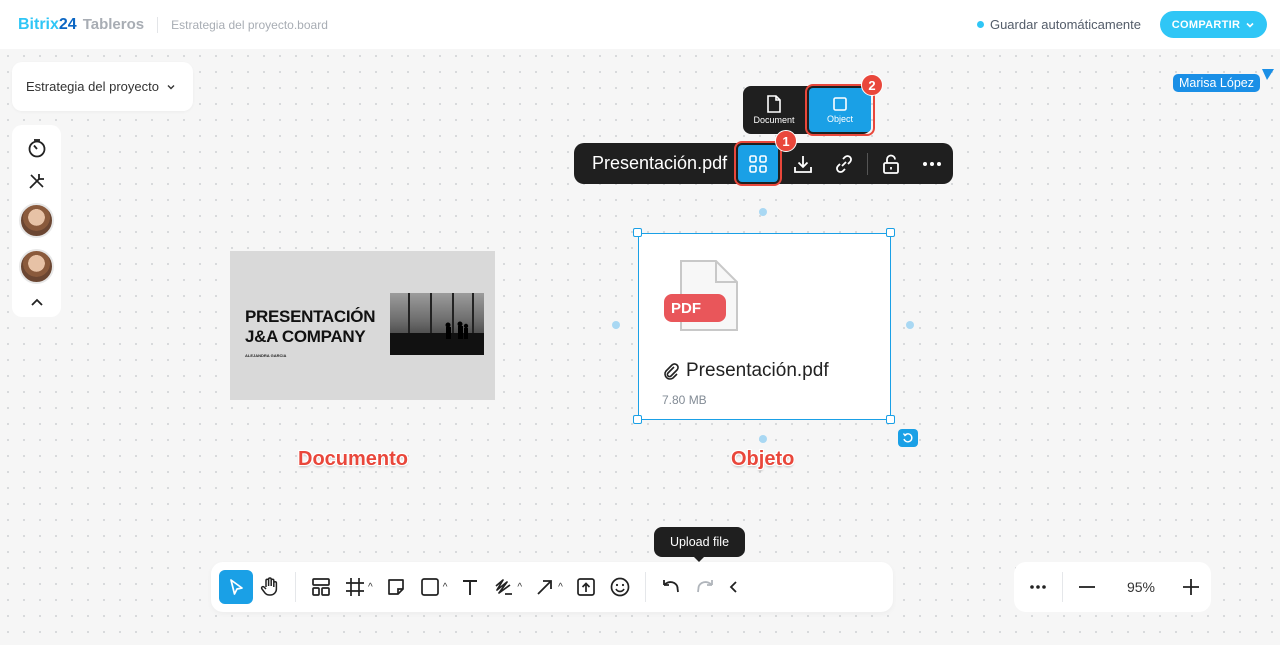 The image size is (1280, 645). I want to click on chevron-left-icon, so click(733, 587).